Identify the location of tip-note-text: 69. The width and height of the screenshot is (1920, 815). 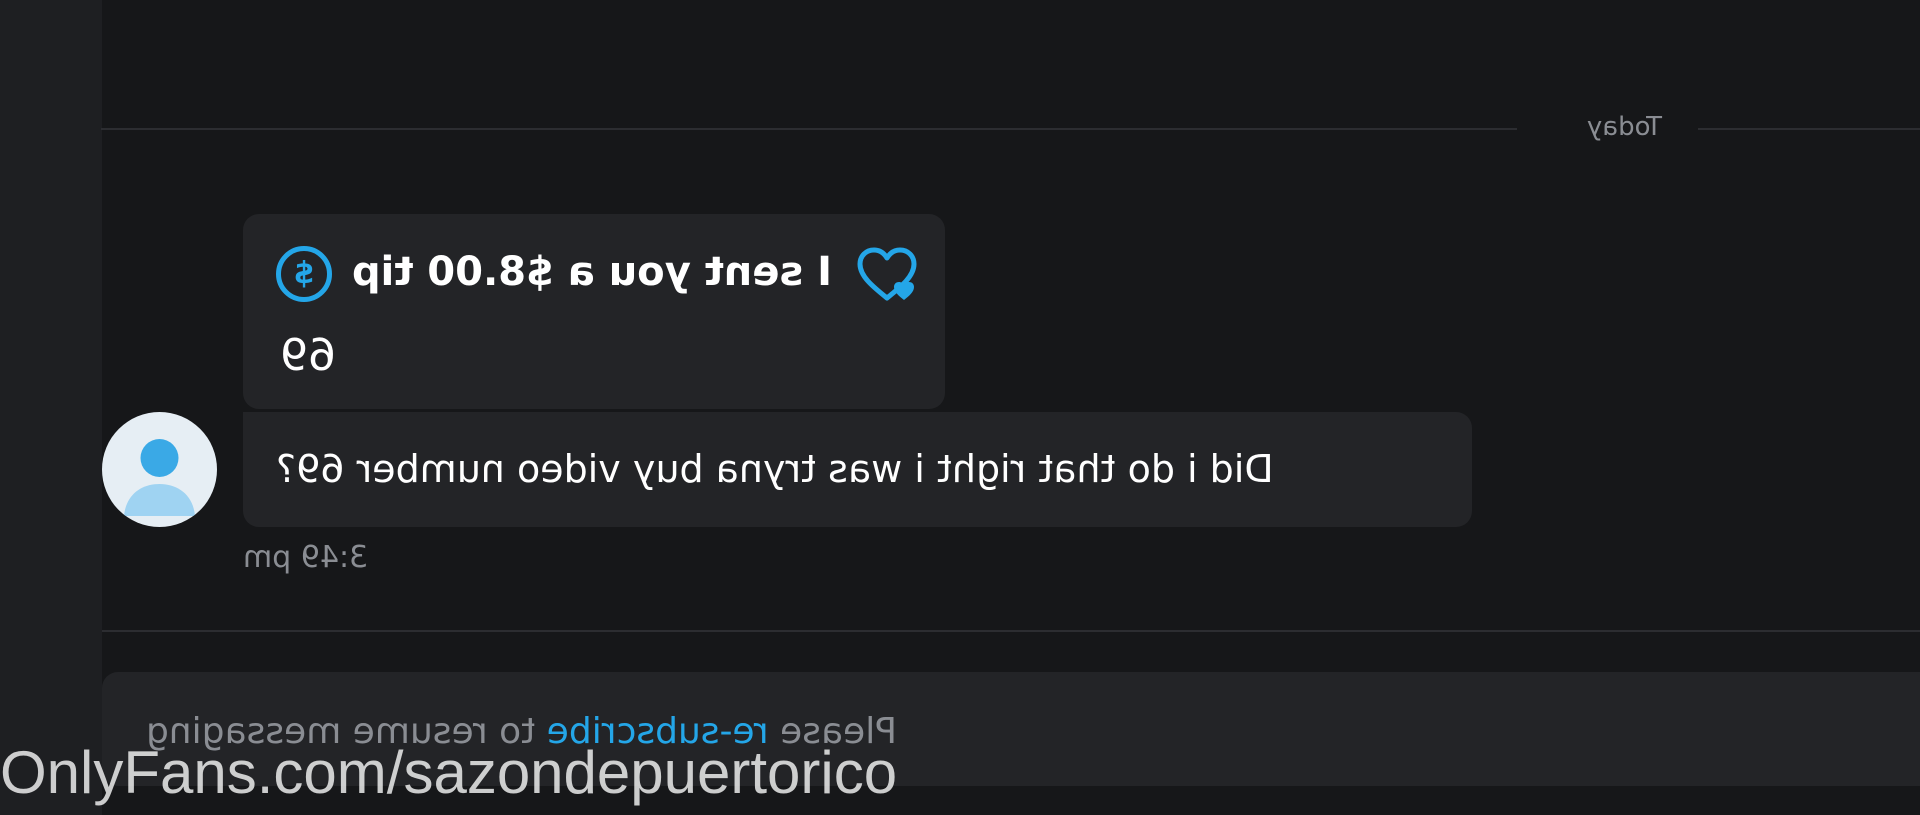
(308, 355).